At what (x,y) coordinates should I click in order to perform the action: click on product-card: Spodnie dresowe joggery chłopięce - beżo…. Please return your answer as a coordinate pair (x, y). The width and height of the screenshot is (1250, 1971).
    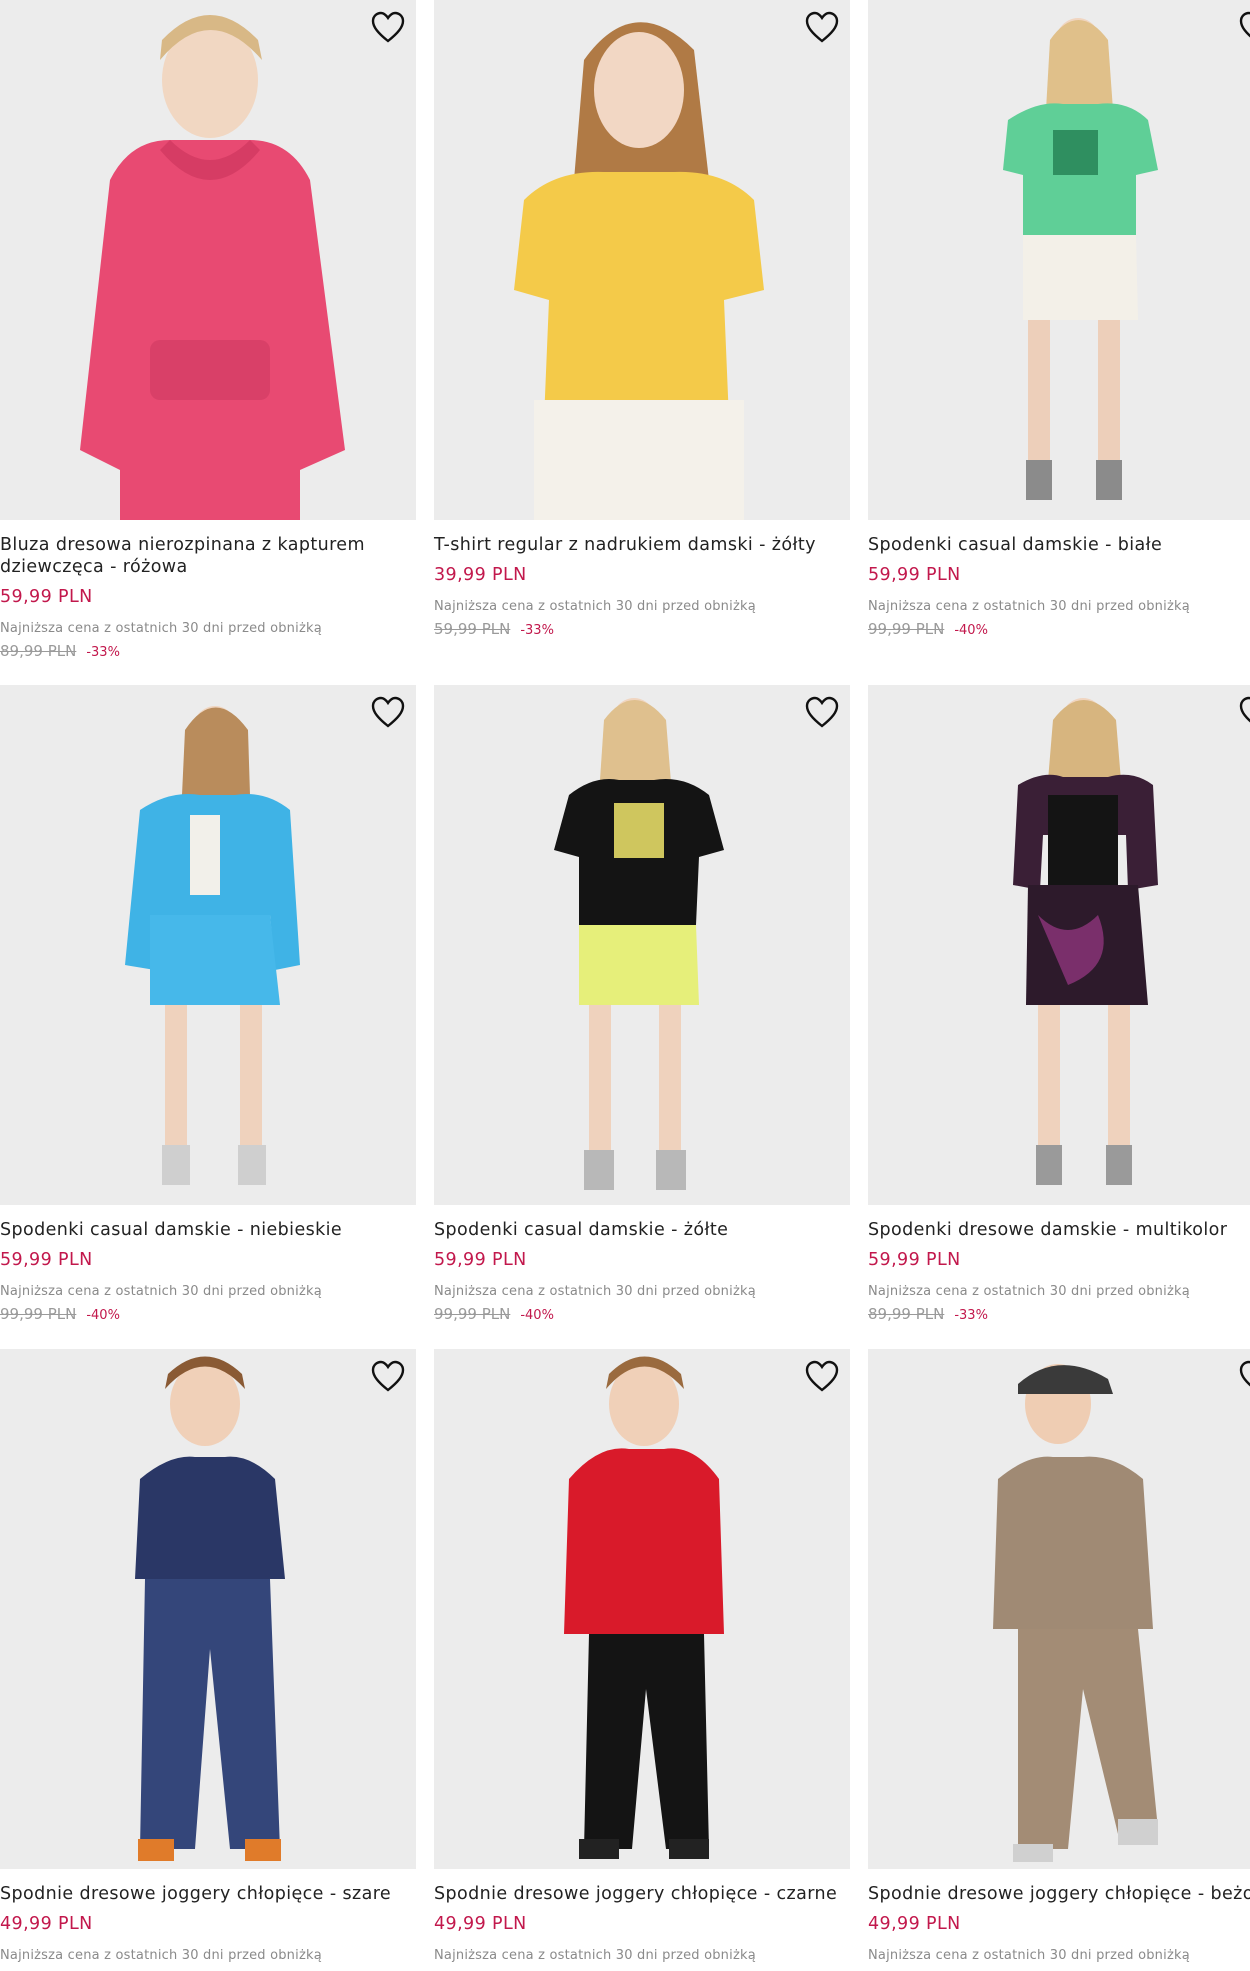
    Looking at the image, I should click on (1059, 1656).